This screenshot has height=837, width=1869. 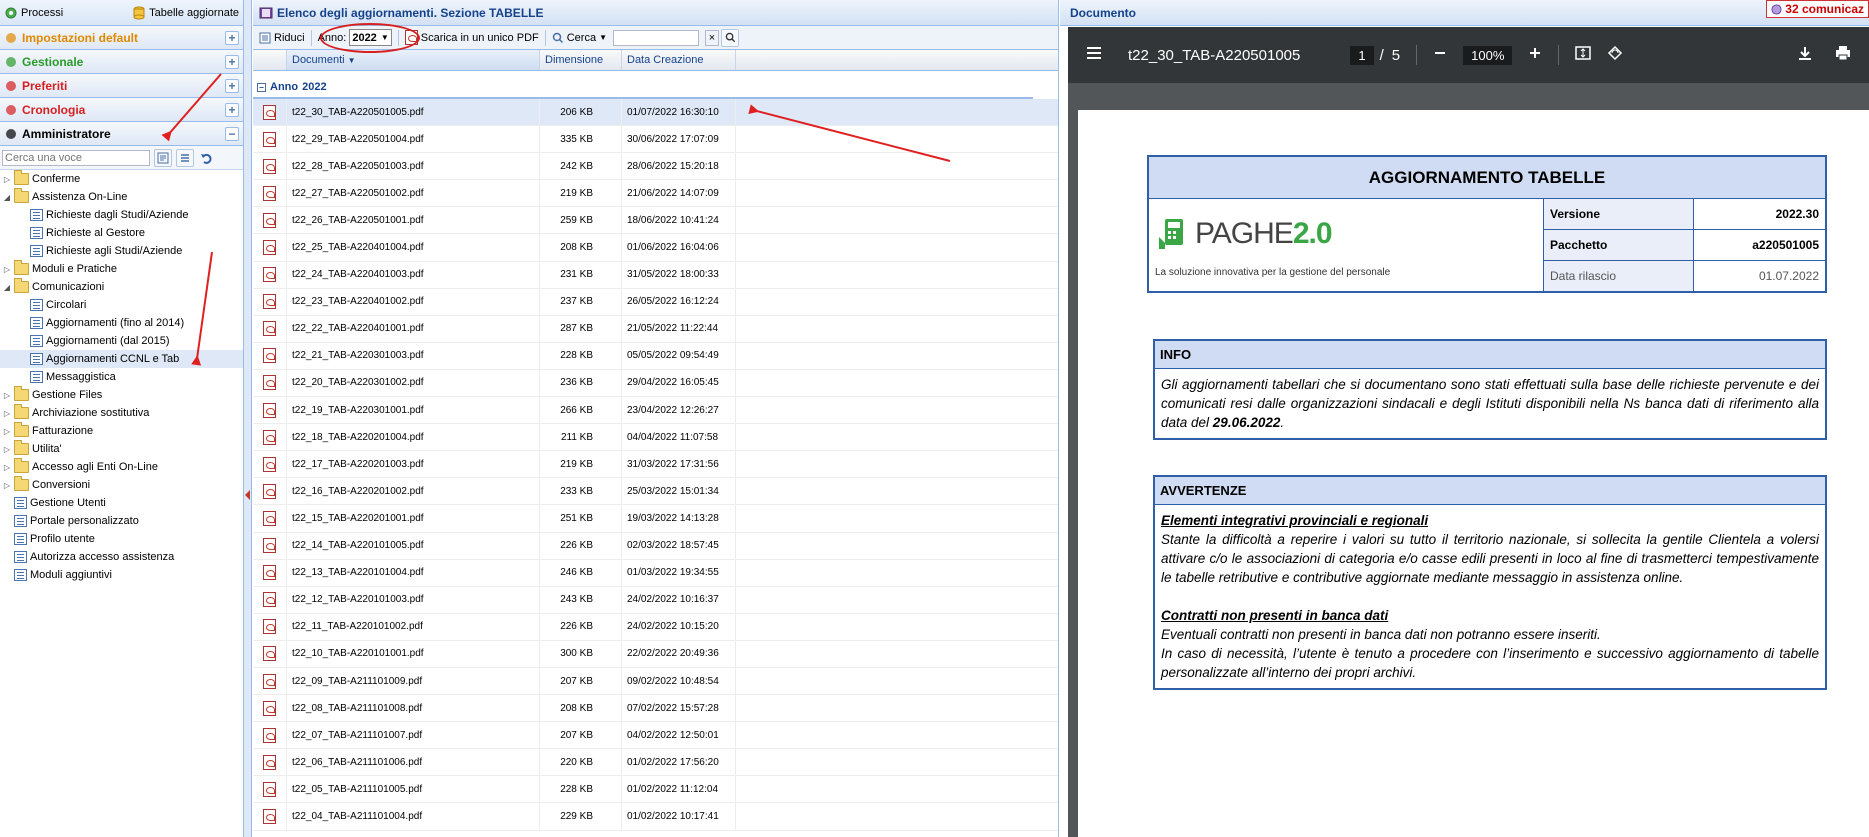 What do you see at coordinates (121, 359) in the screenshot?
I see `tree-item: Aggiornamenti CCNL e Tab` at bounding box center [121, 359].